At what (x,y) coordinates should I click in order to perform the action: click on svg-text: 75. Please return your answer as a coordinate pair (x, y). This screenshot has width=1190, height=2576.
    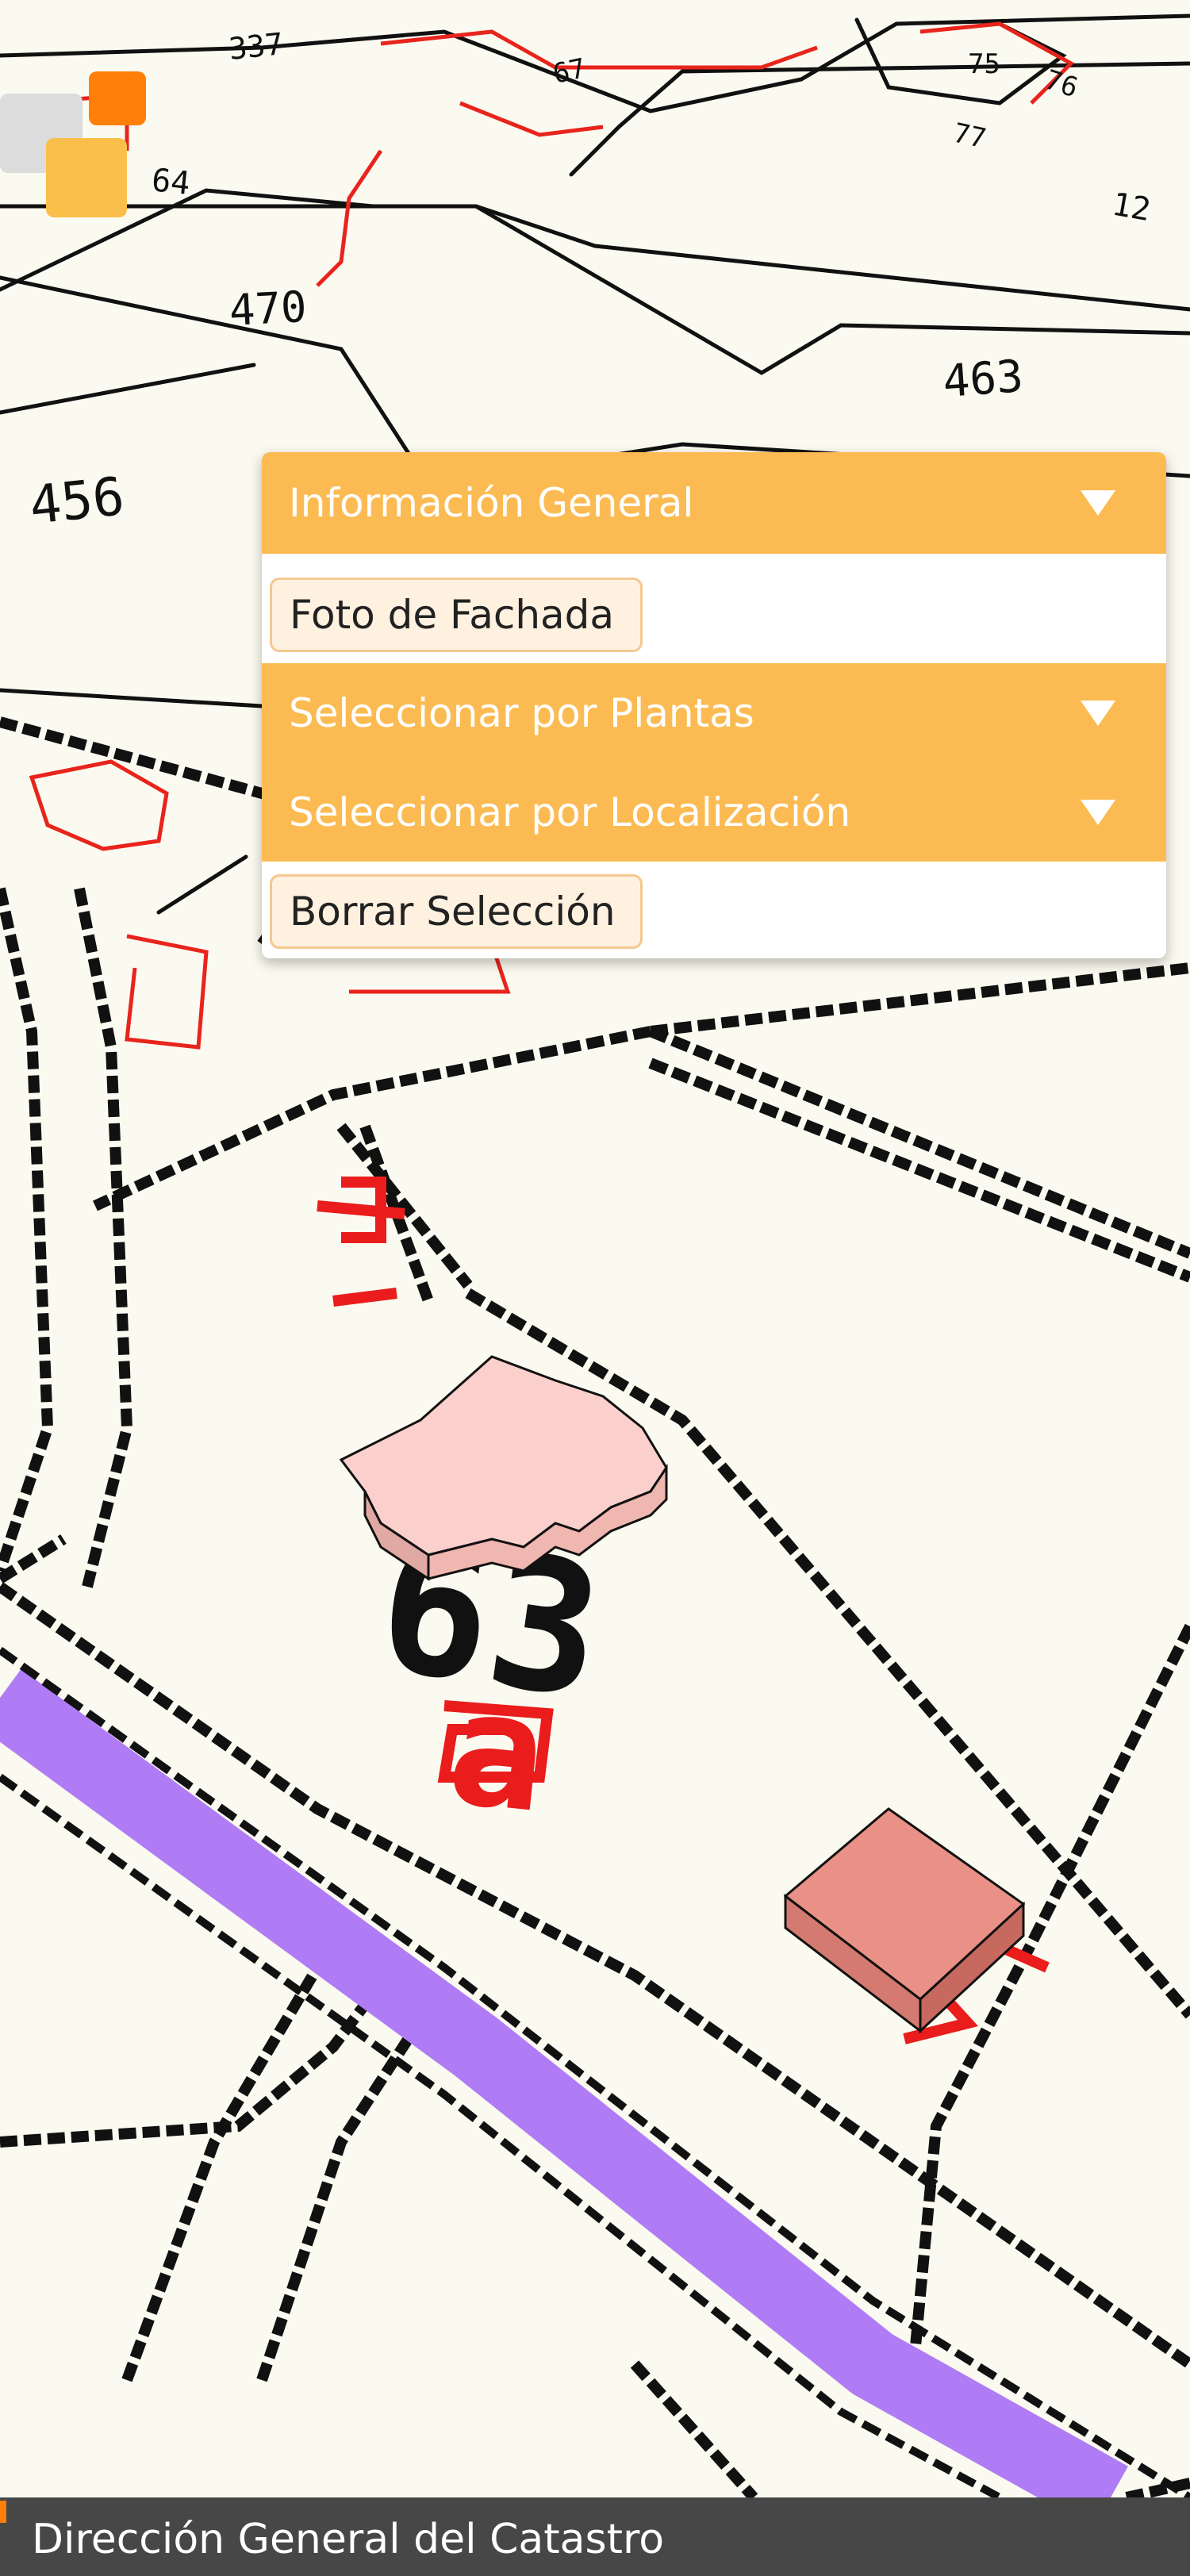
    Looking at the image, I should click on (984, 64).